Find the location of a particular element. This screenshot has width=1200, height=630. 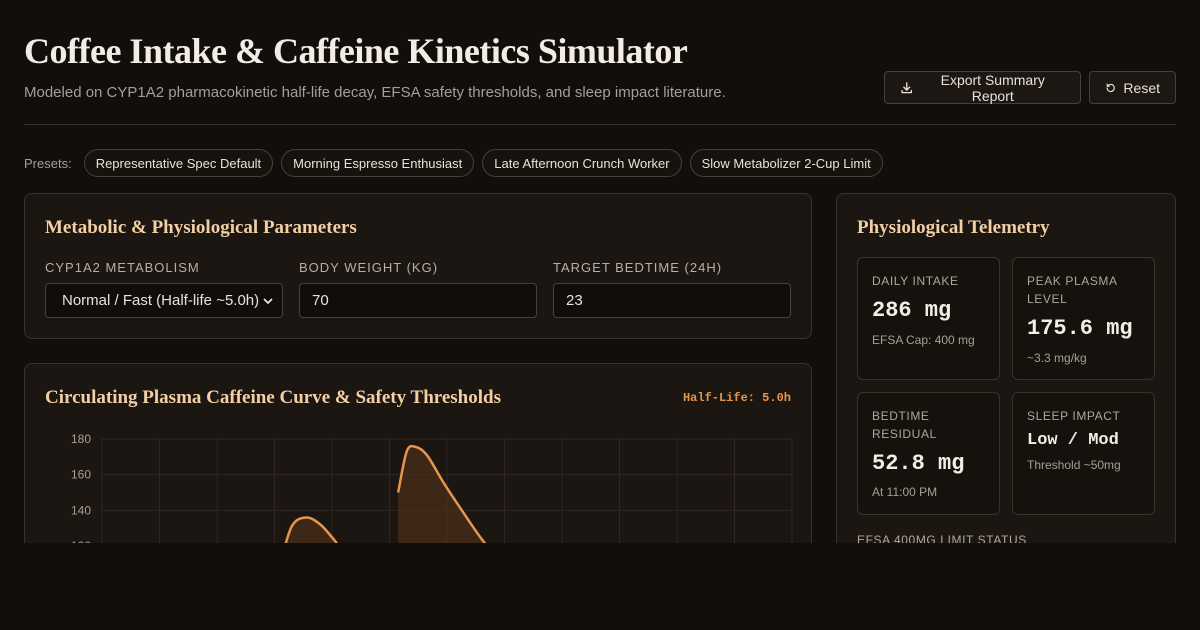

y-tick-label: 140 is located at coordinates (81, 510).